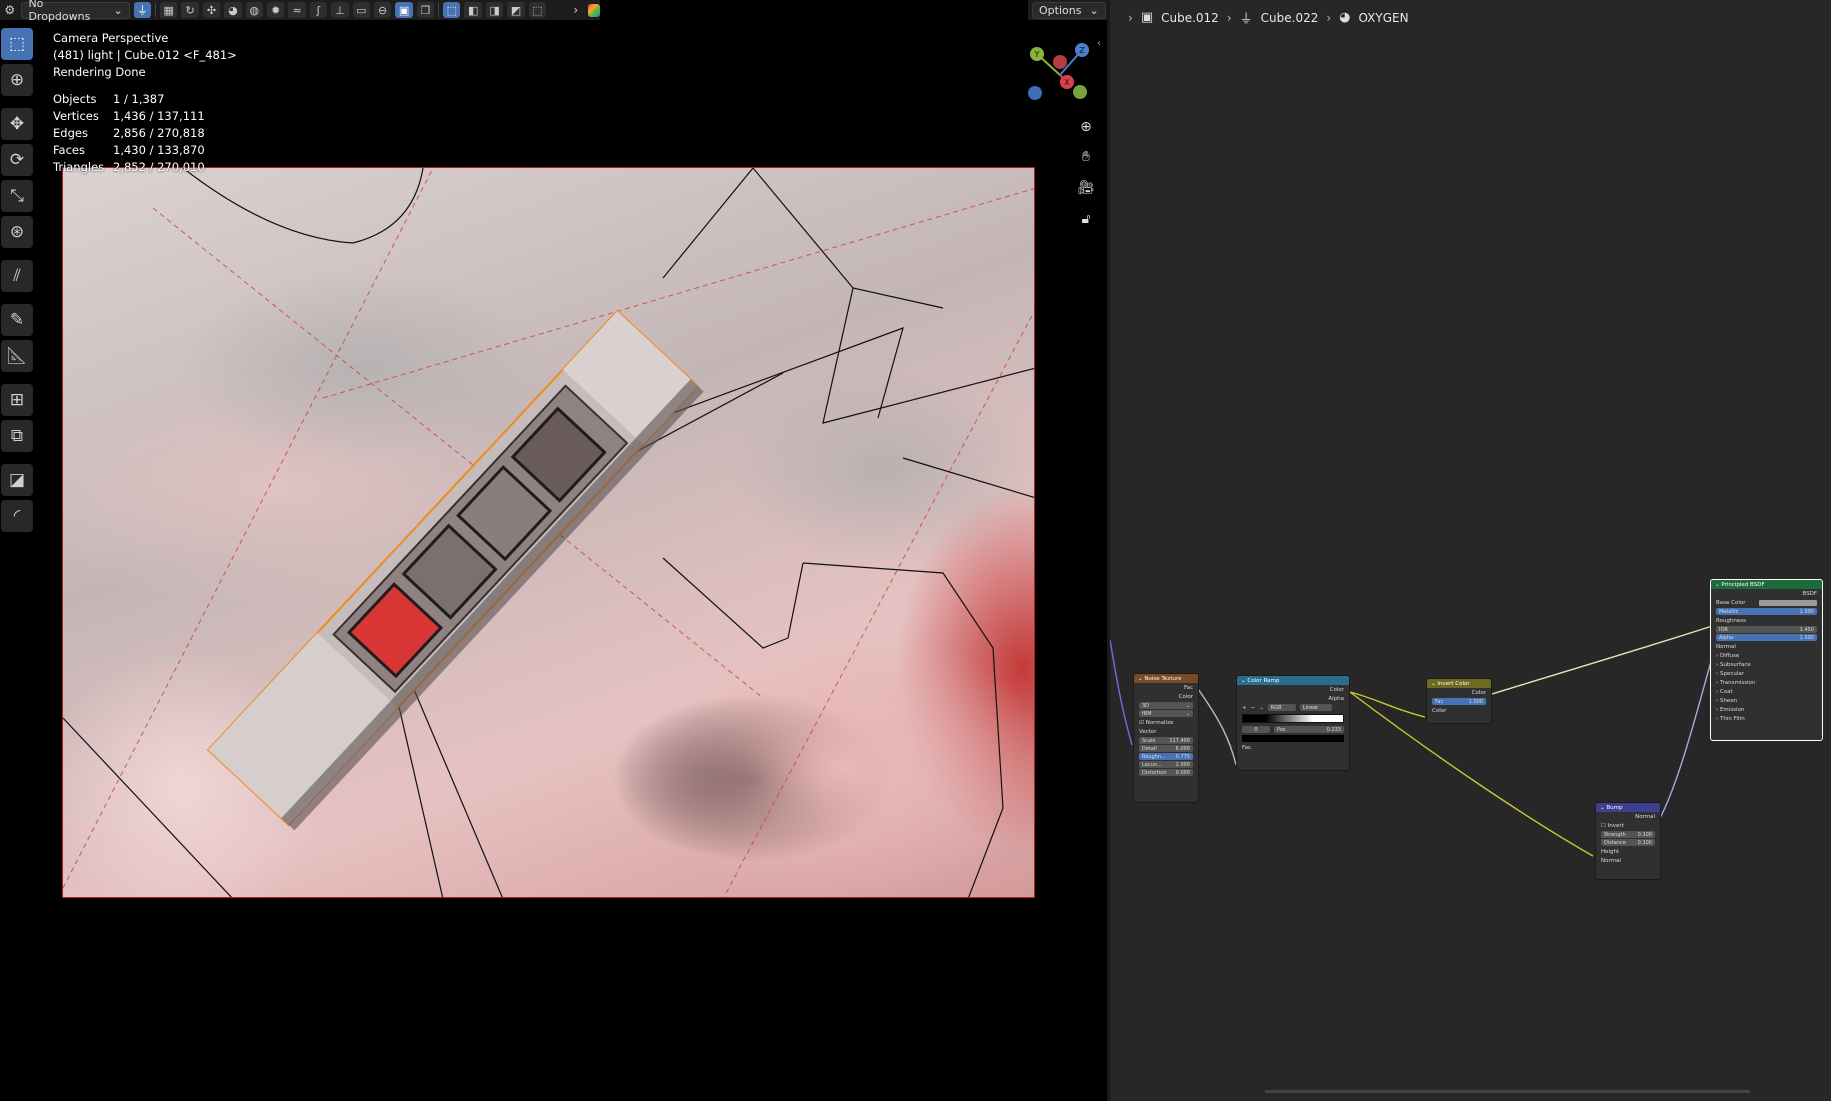 This screenshot has height=1101, width=1831. Describe the element at coordinates (425, 10) in the screenshot. I see `copy-icon: ❐` at that location.